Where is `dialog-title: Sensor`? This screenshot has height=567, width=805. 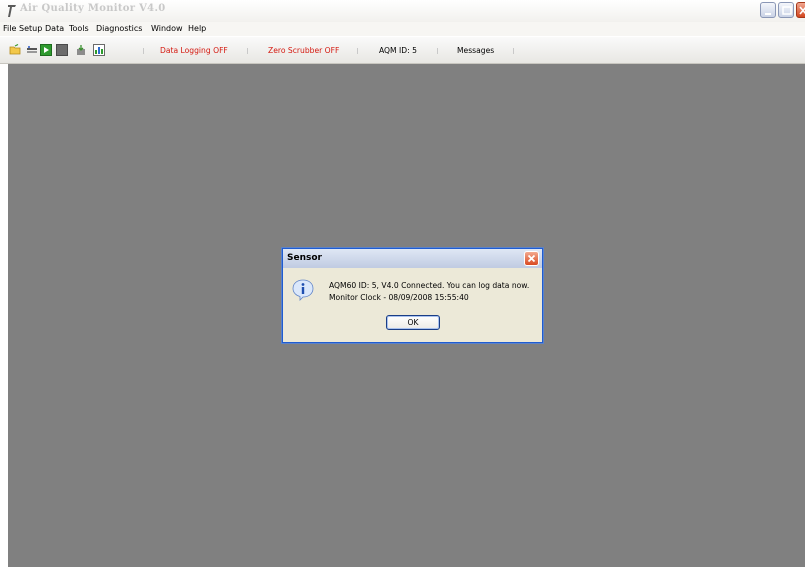 dialog-title: Sensor is located at coordinates (304, 258).